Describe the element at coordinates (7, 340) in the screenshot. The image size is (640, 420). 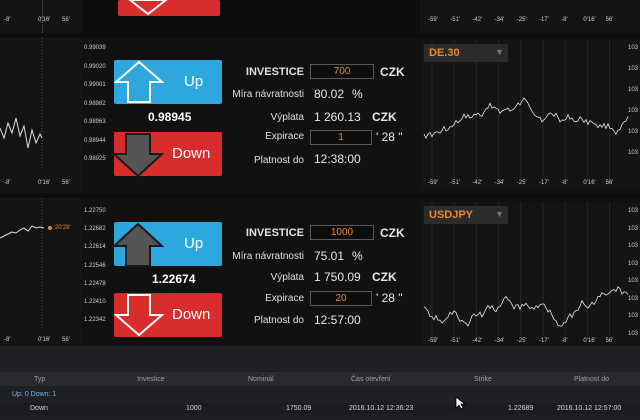
I see `panel-2-bottom-axis: -8'` at that location.